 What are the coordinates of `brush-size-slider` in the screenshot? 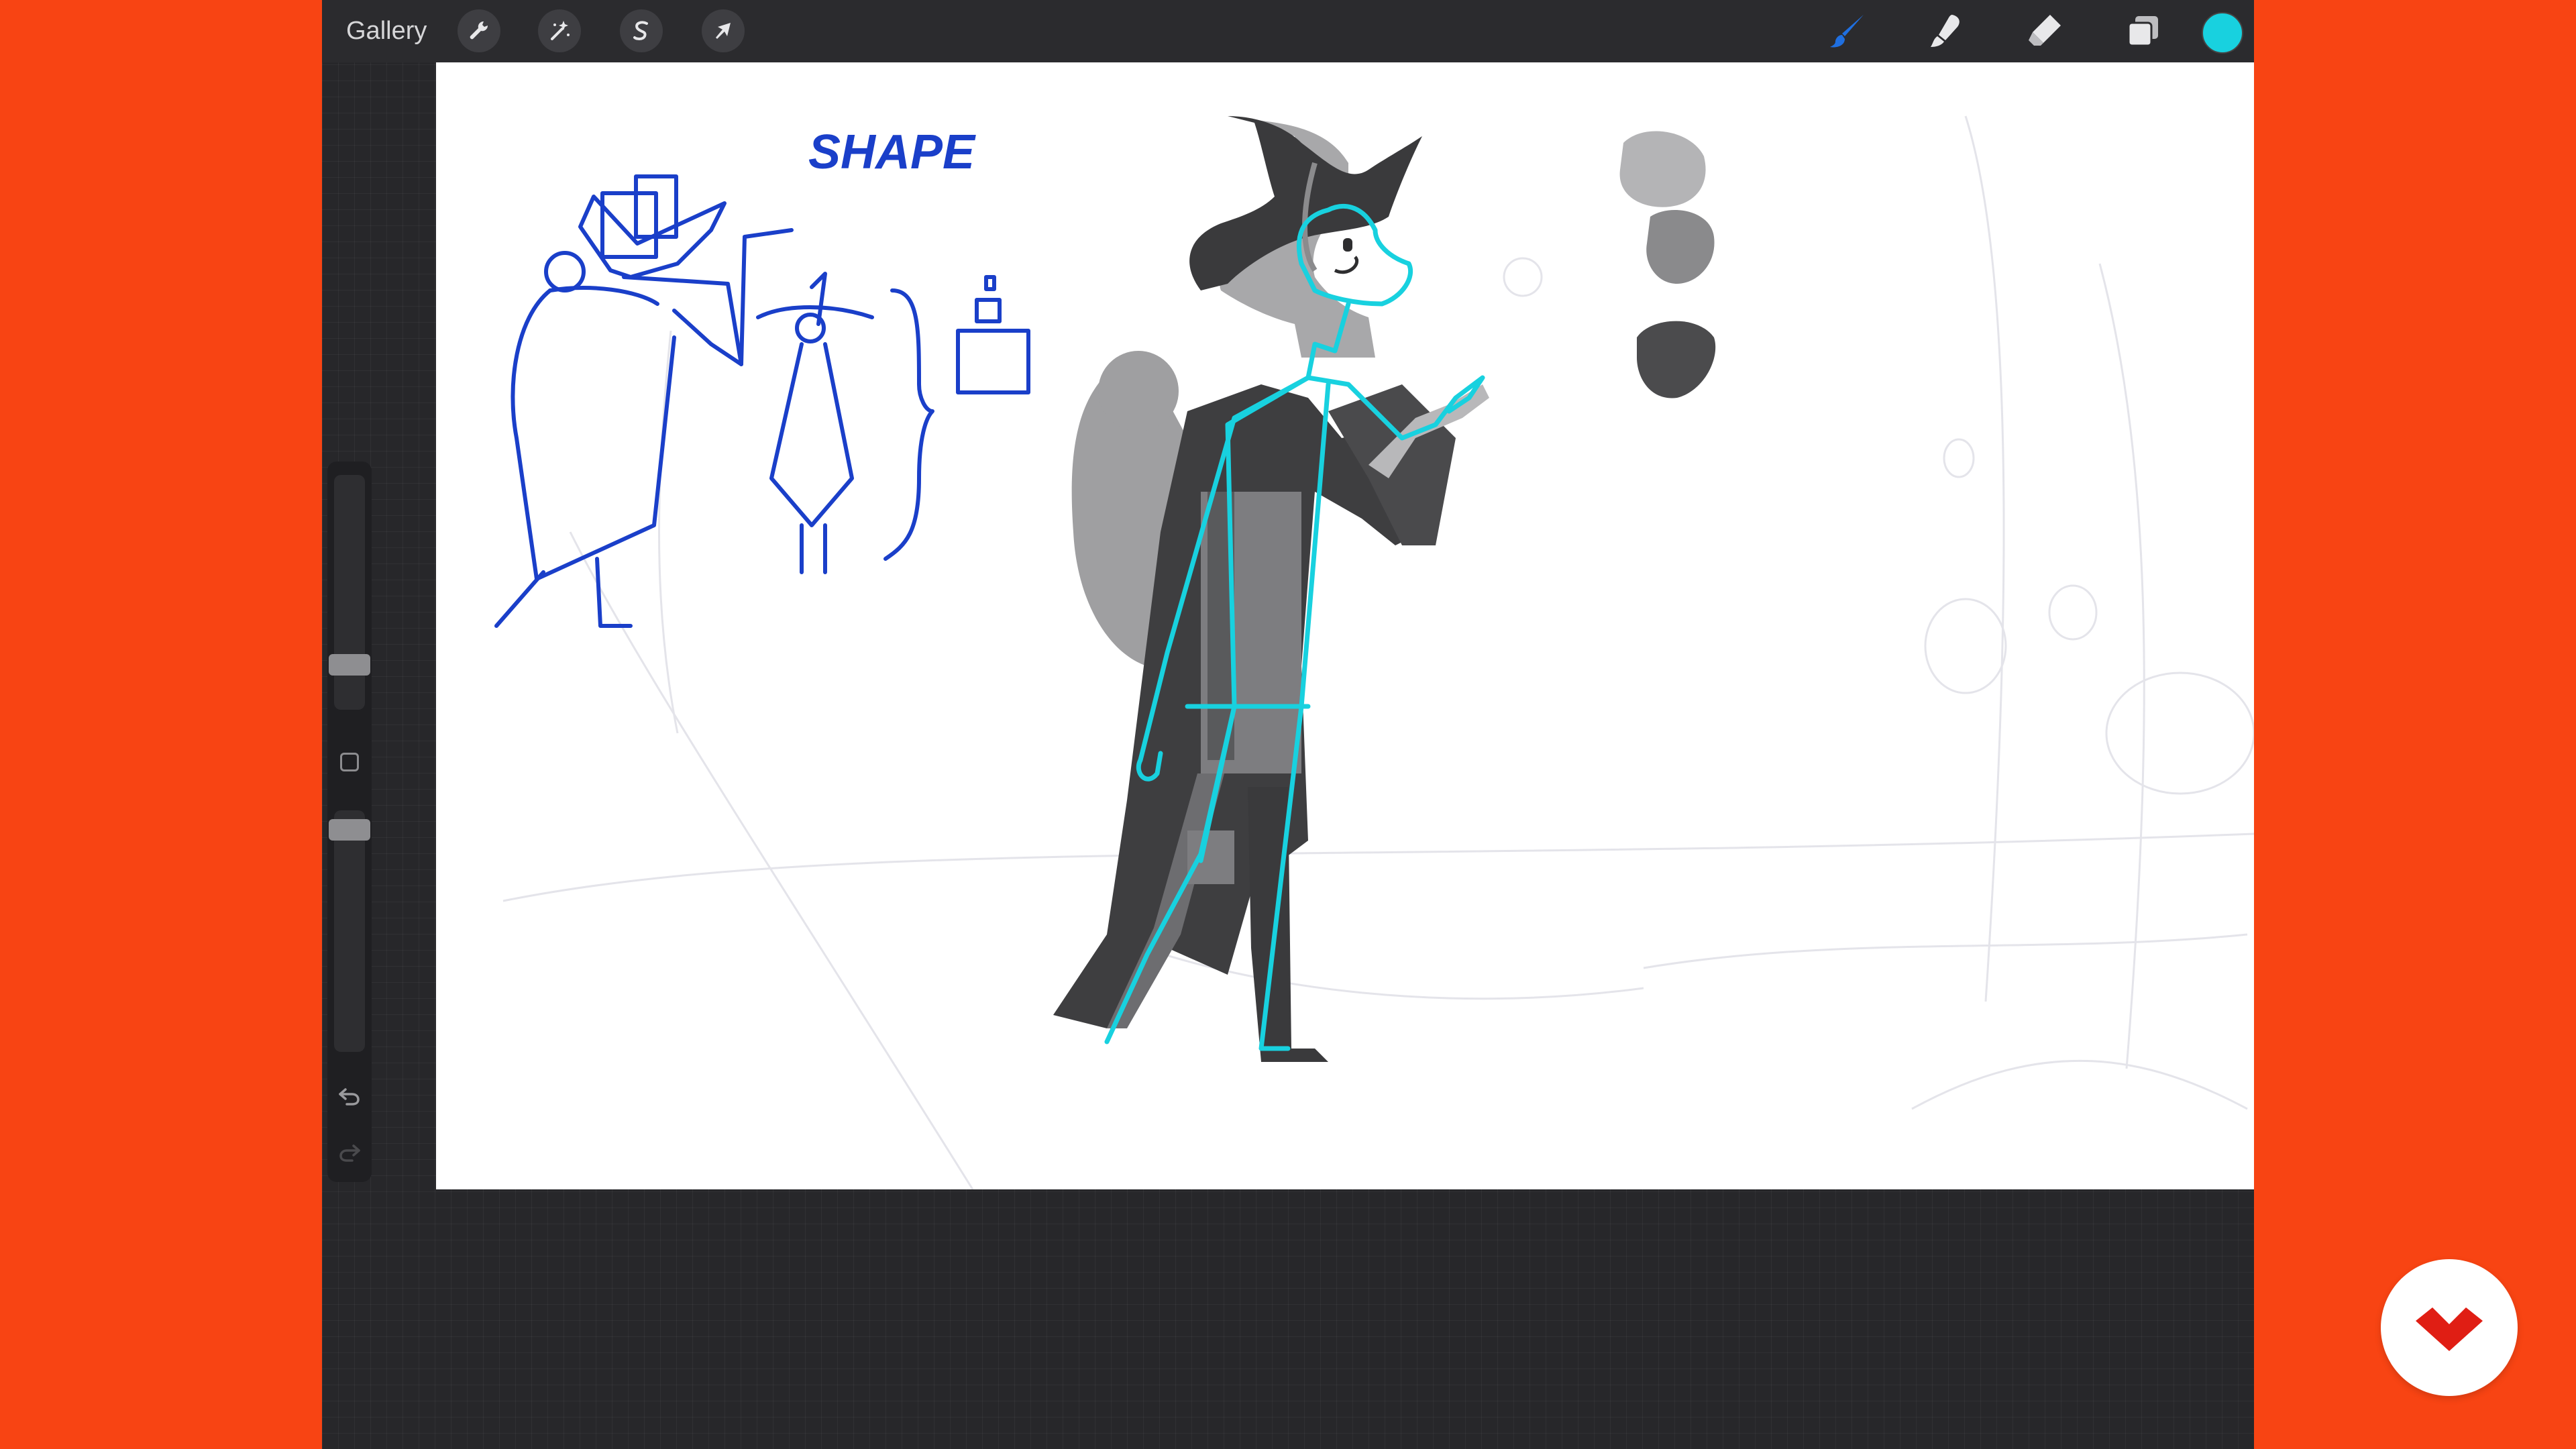 It's located at (349, 592).